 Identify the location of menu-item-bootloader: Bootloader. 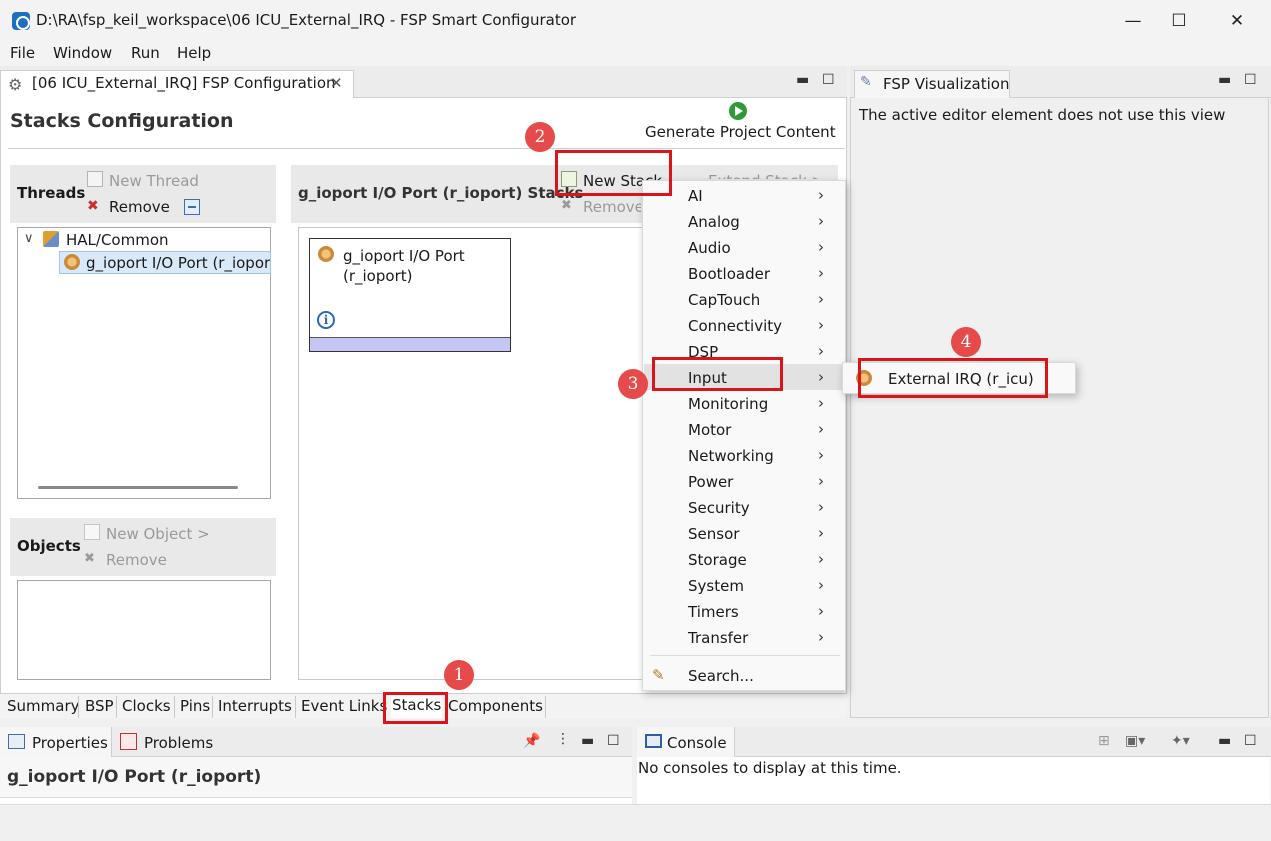
(729, 274).